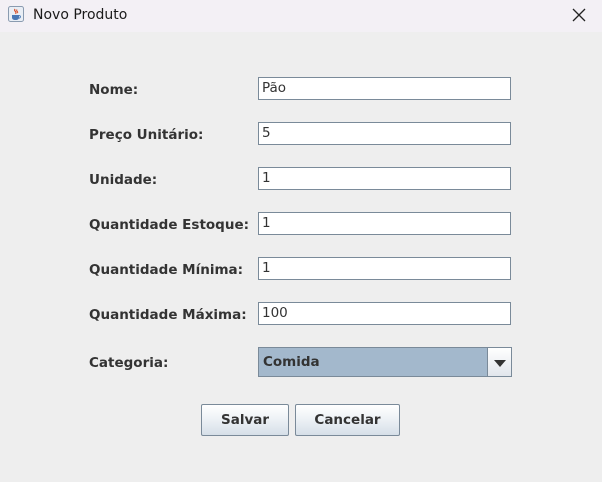  I want to click on name-label: Nome:, so click(114, 90).